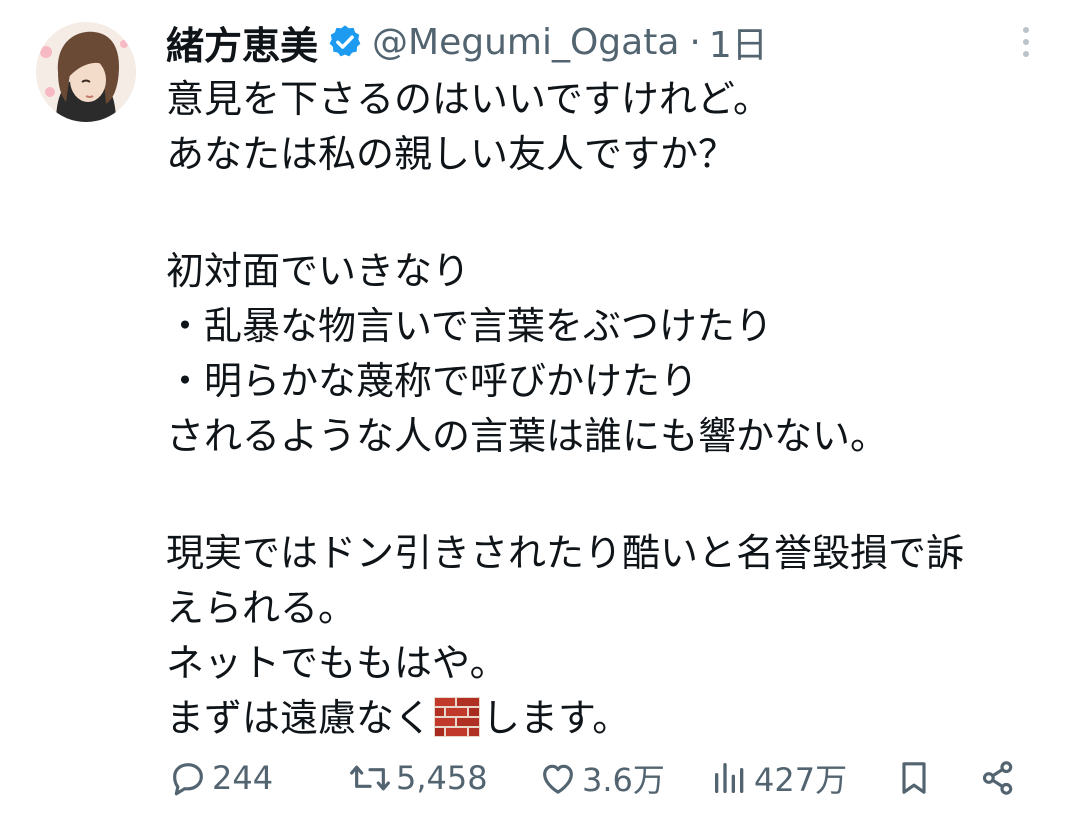 The width and height of the screenshot is (1080, 826). I want to click on more-options-icon, so click(1026, 42).